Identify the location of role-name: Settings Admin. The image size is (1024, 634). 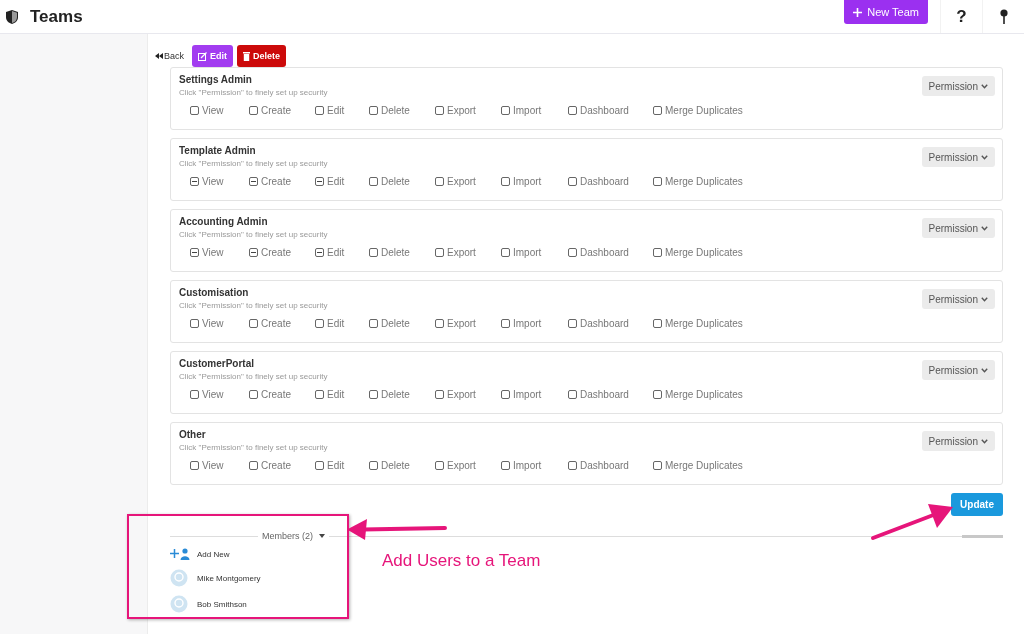
(216, 80).